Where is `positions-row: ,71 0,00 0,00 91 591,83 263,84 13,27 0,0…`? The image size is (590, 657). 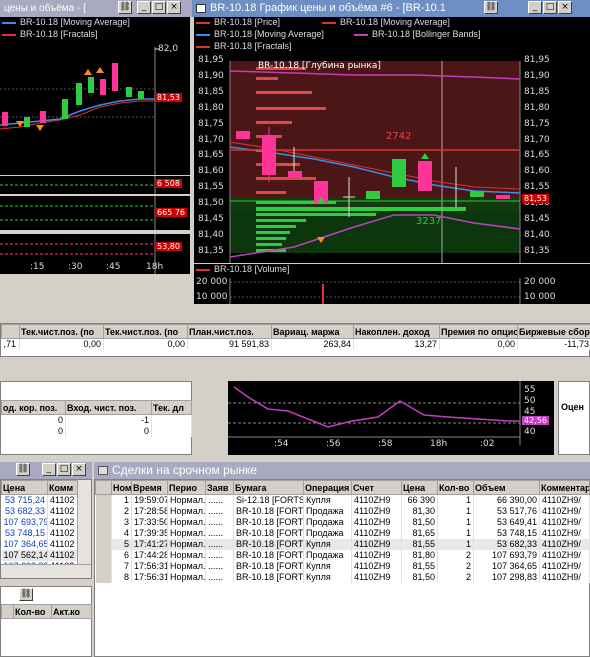 positions-row: ,71 0,00 0,00 91 591,83 263,84 13,27 0,0… is located at coordinates (295, 344).